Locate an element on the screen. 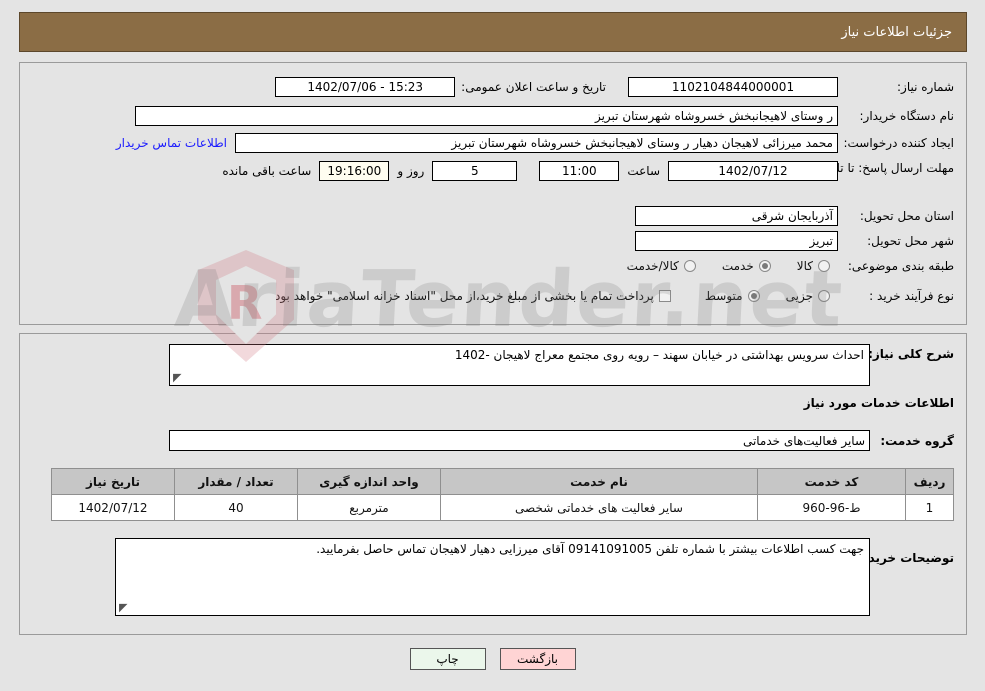  need-number-row: شماره نیاز: 1102104844000001 is located at coordinates (791, 87).